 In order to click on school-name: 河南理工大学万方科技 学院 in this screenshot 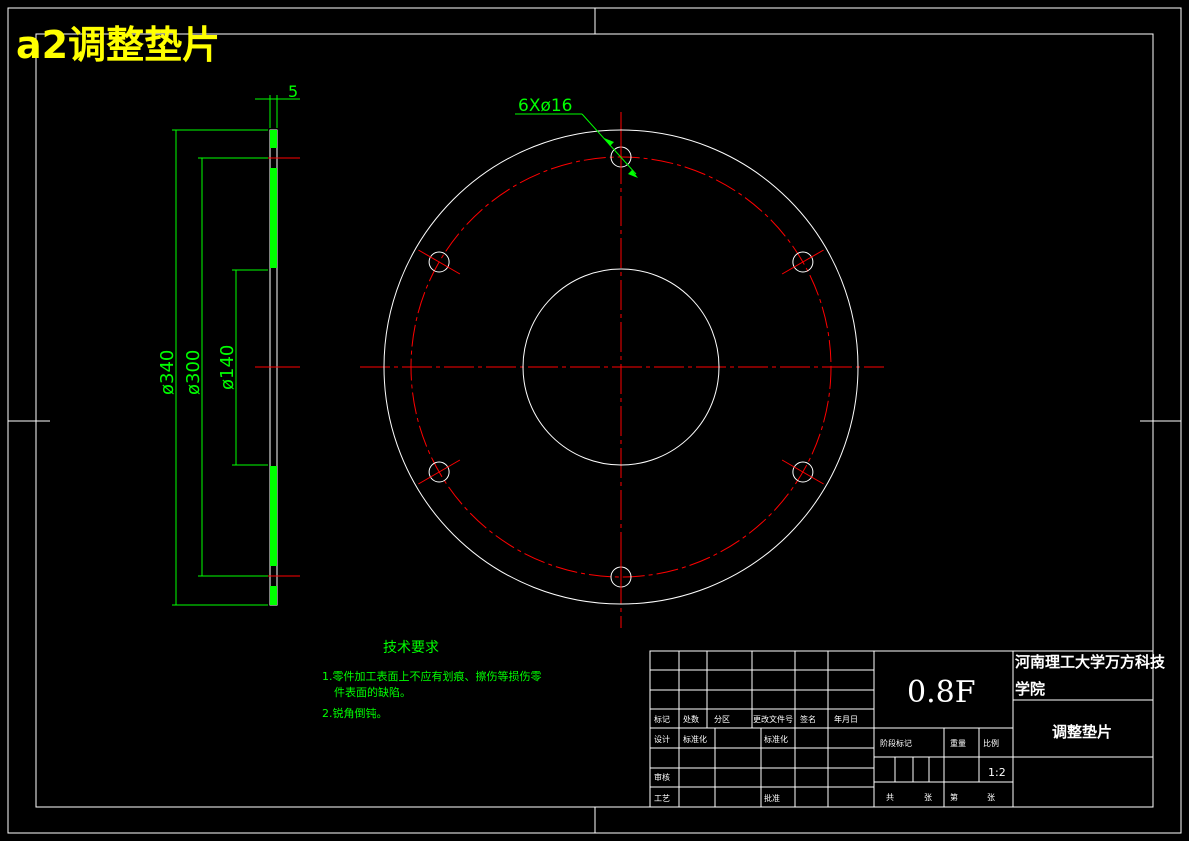, I will do `click(1092, 675)`.